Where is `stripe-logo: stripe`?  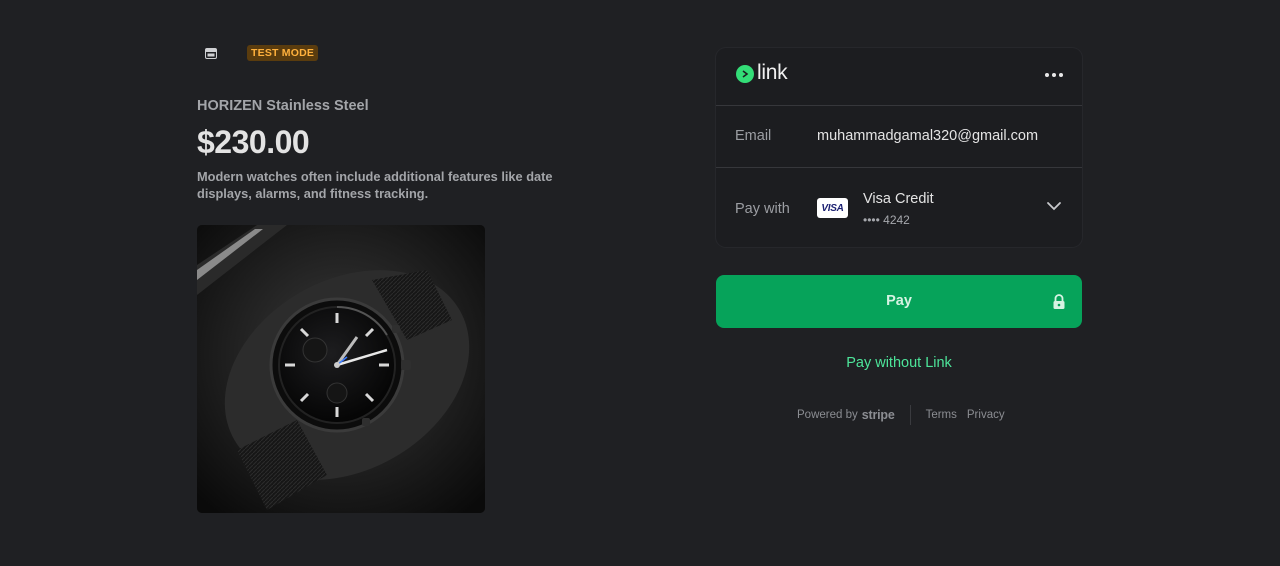
stripe-logo: stripe is located at coordinates (878, 415).